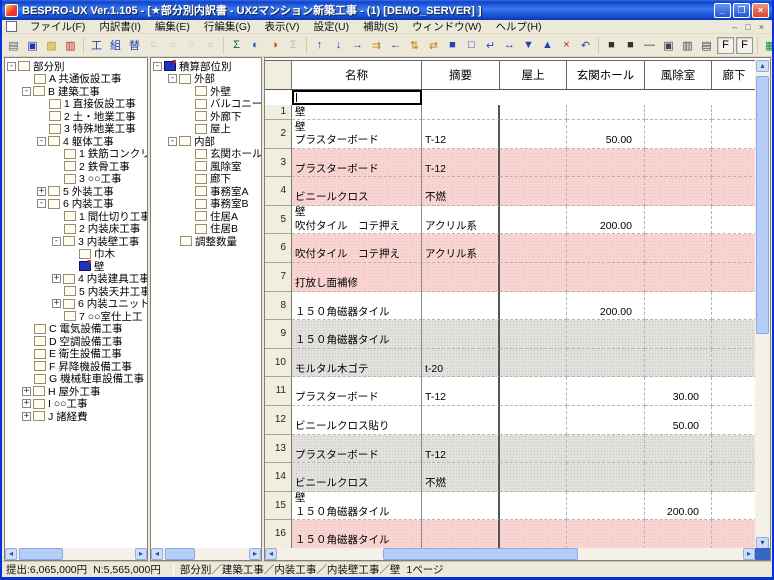 The width and height of the screenshot is (774, 580). What do you see at coordinates (744, 45) in the screenshot?
I see `toolbar-font-small-icon: F` at bounding box center [744, 45].